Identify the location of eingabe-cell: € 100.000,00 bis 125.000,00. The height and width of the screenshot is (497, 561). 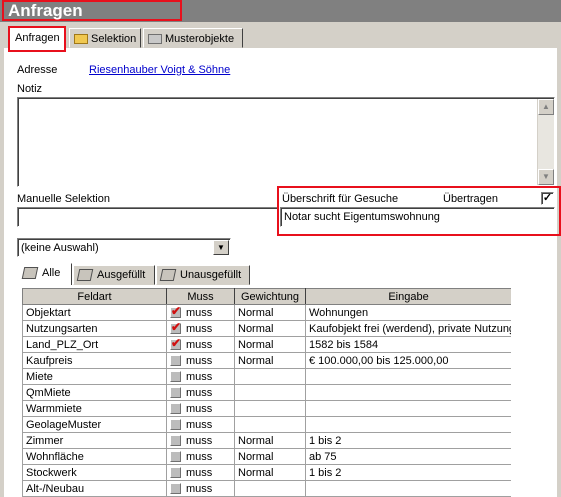
(408, 360).